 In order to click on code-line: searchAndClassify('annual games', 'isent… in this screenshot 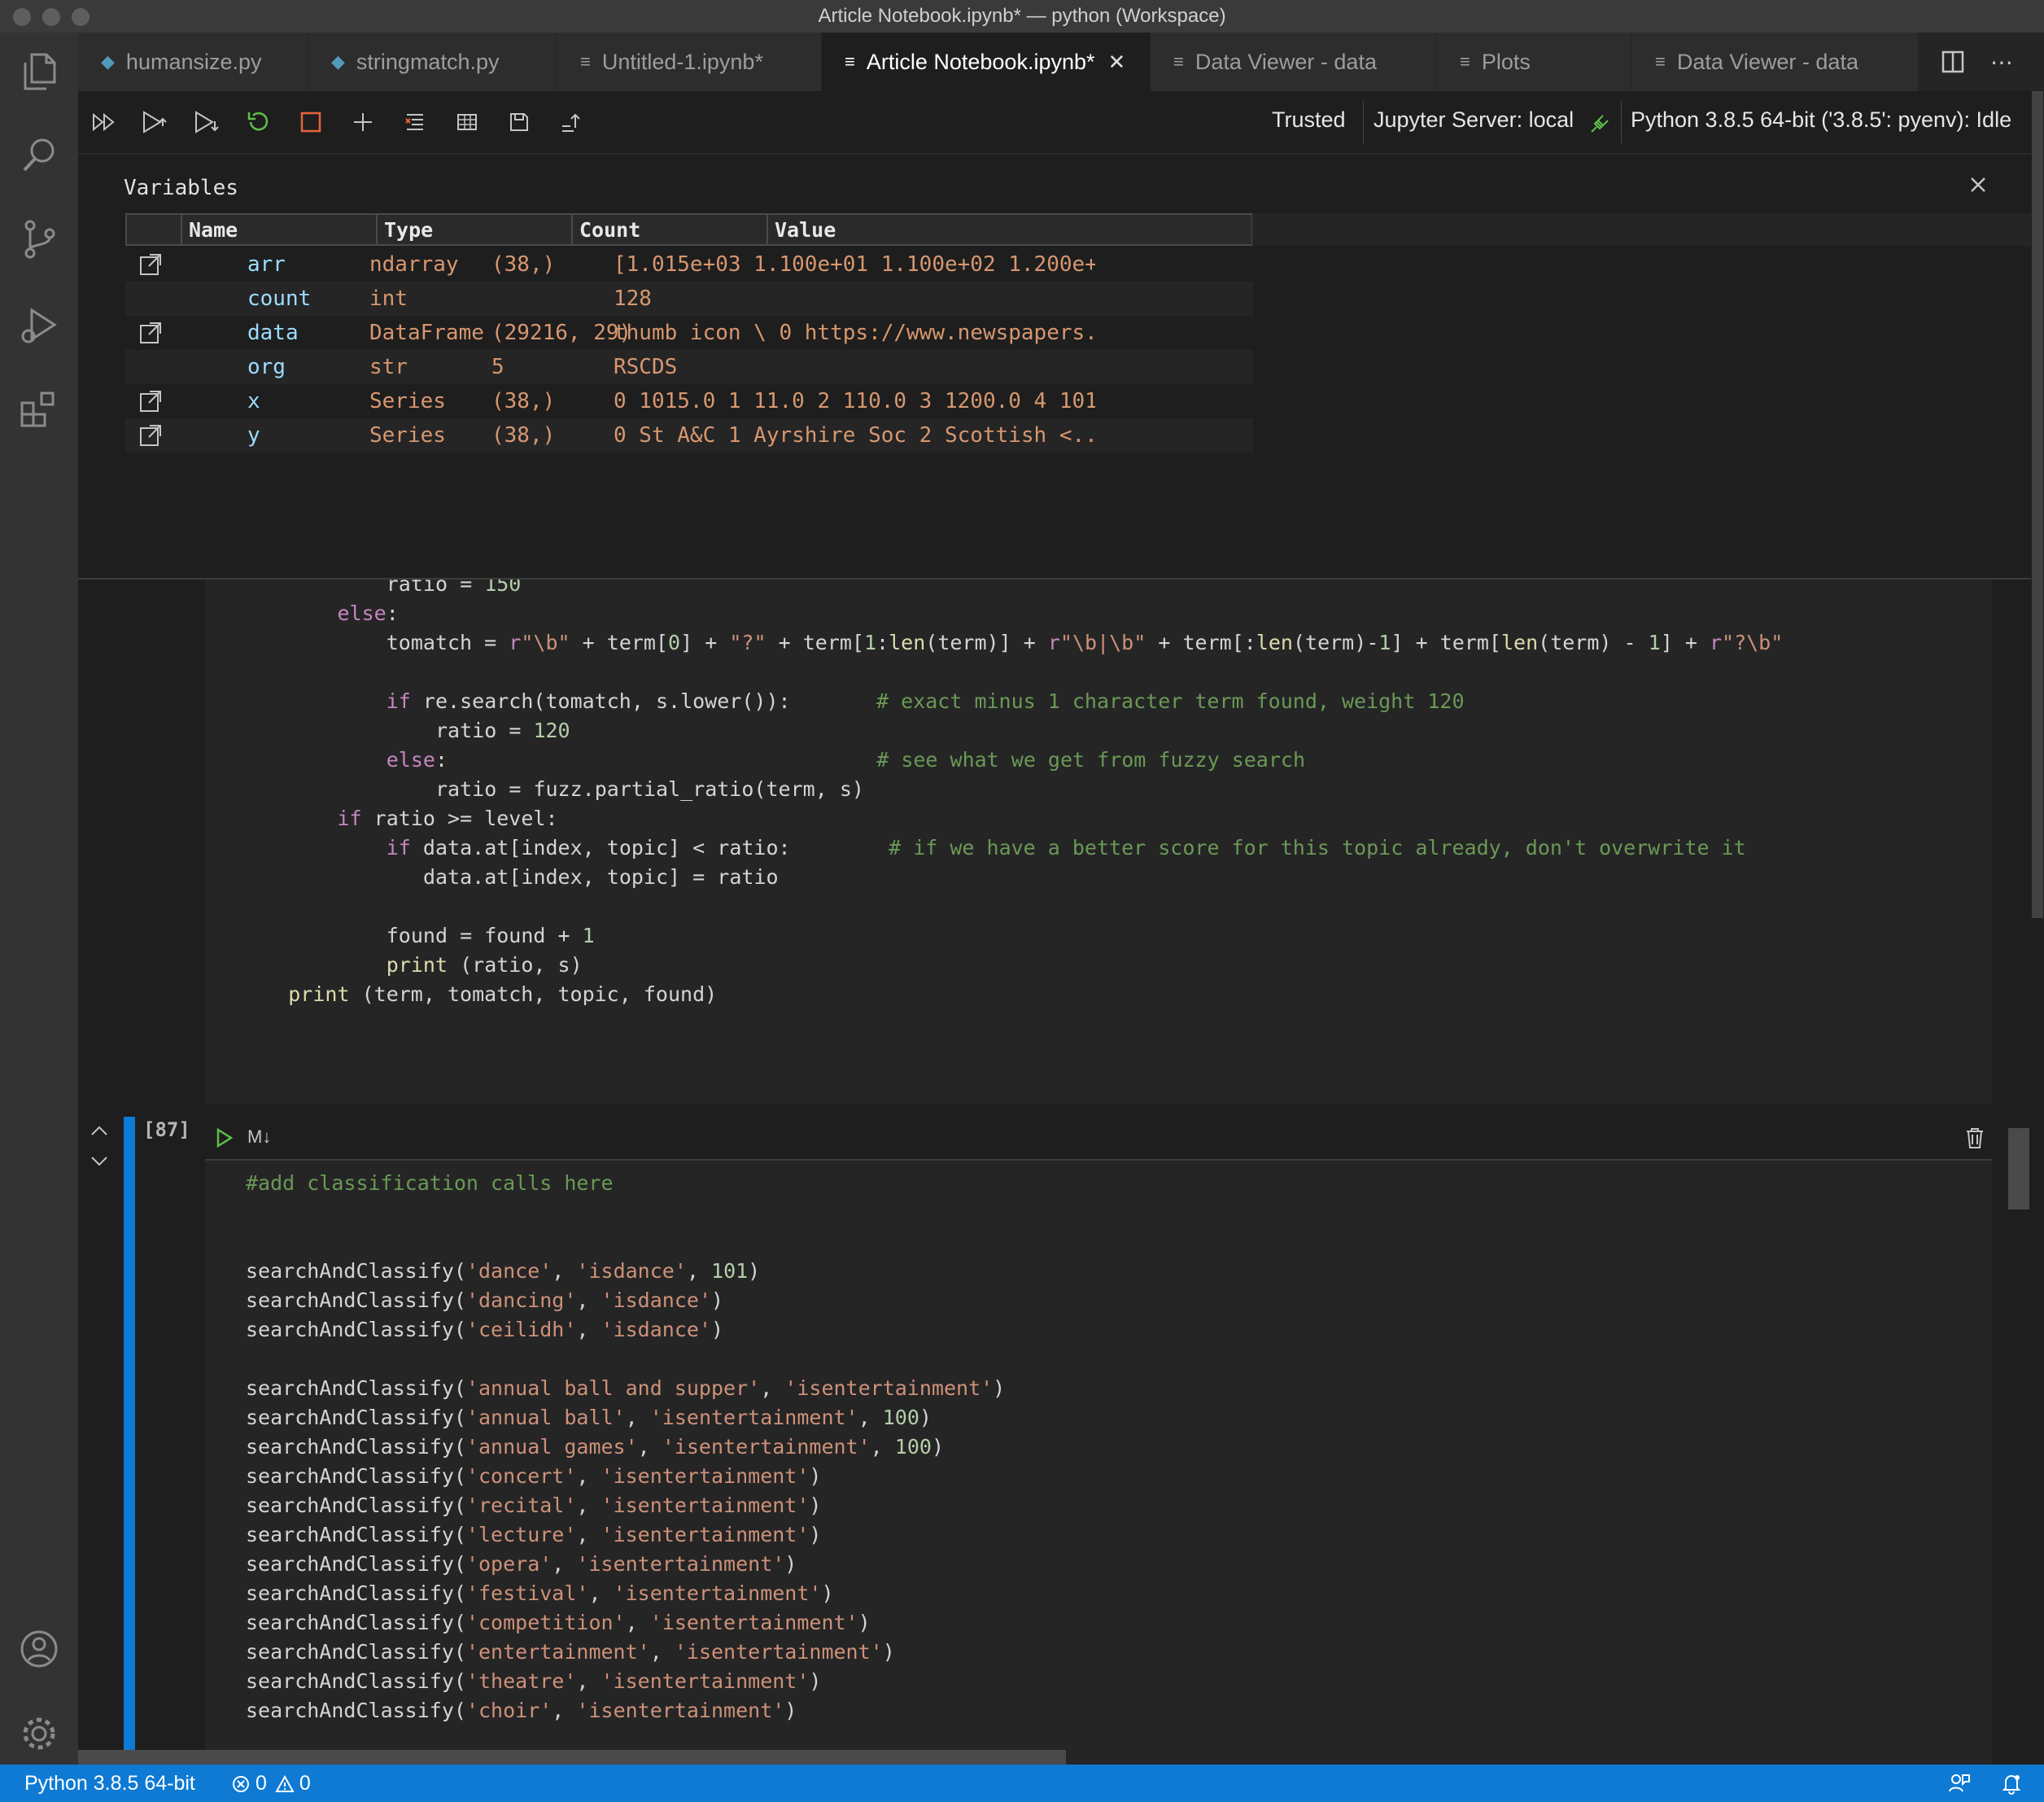, I will do `click(595, 1447)`.